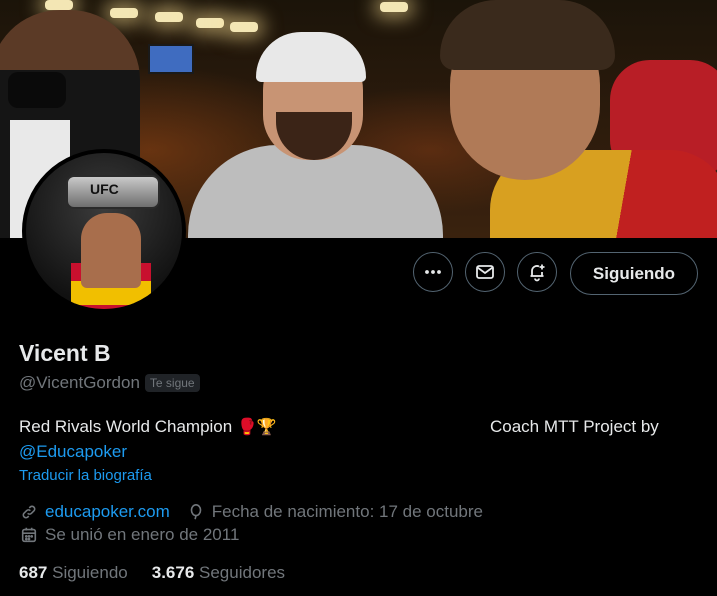  I want to click on avatar-belt-text: UFC, so click(104, 189).